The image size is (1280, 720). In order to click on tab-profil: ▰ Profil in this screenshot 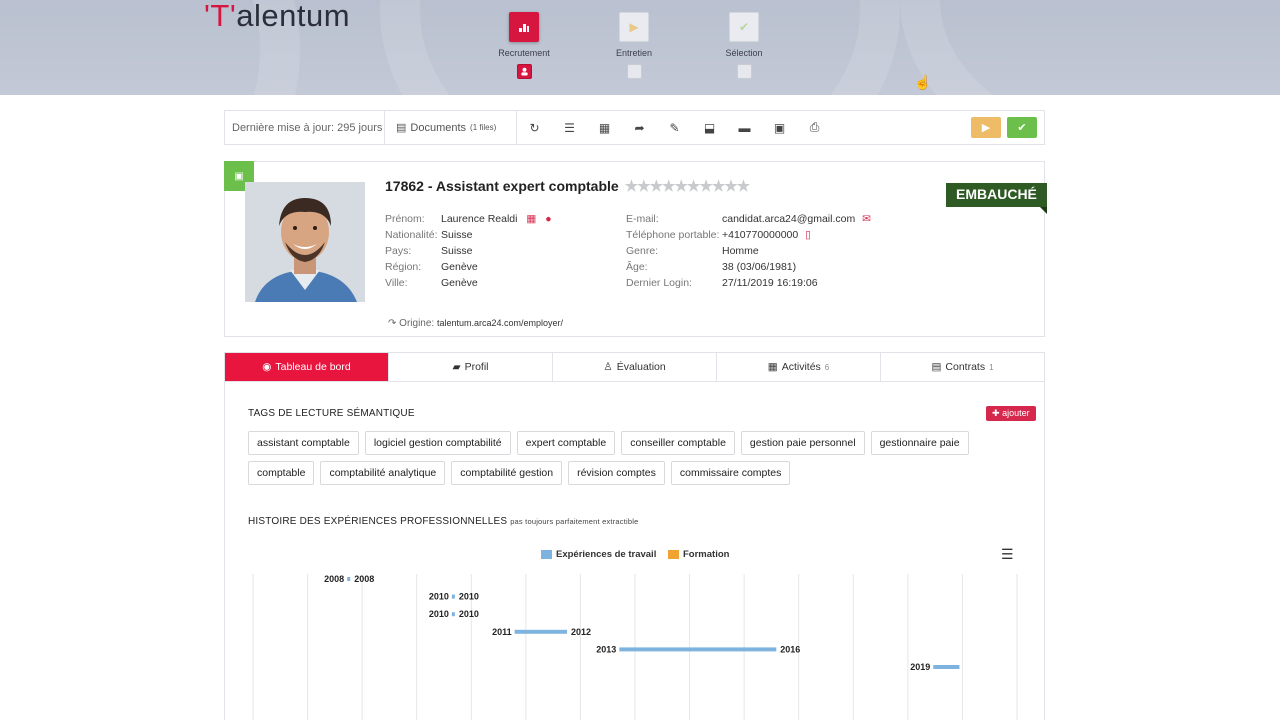, I will do `click(471, 367)`.